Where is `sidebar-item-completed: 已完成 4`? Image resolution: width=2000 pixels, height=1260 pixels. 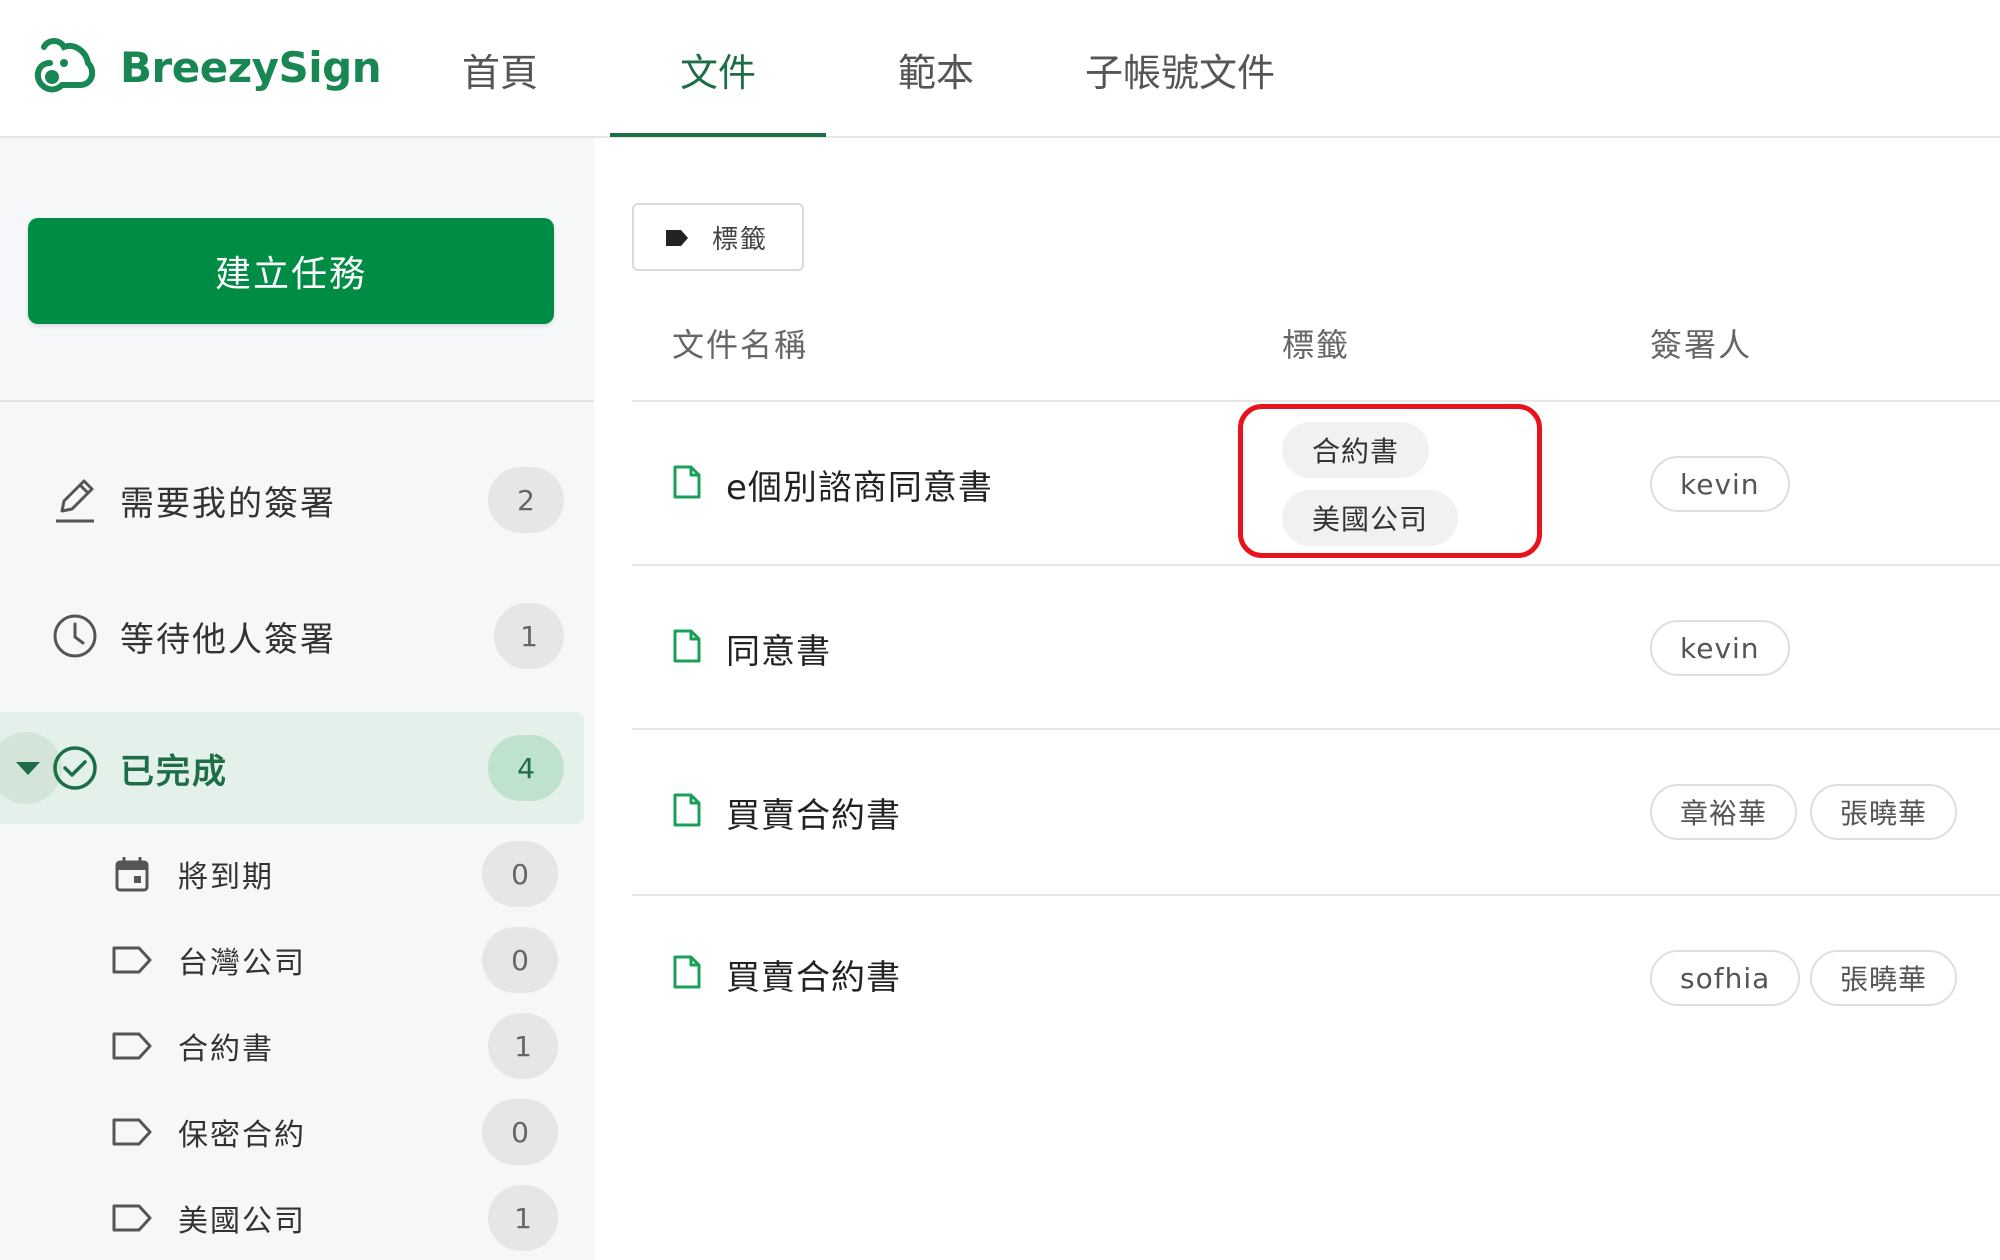
sidebar-item-completed: 已完成 4 is located at coordinates (292, 768).